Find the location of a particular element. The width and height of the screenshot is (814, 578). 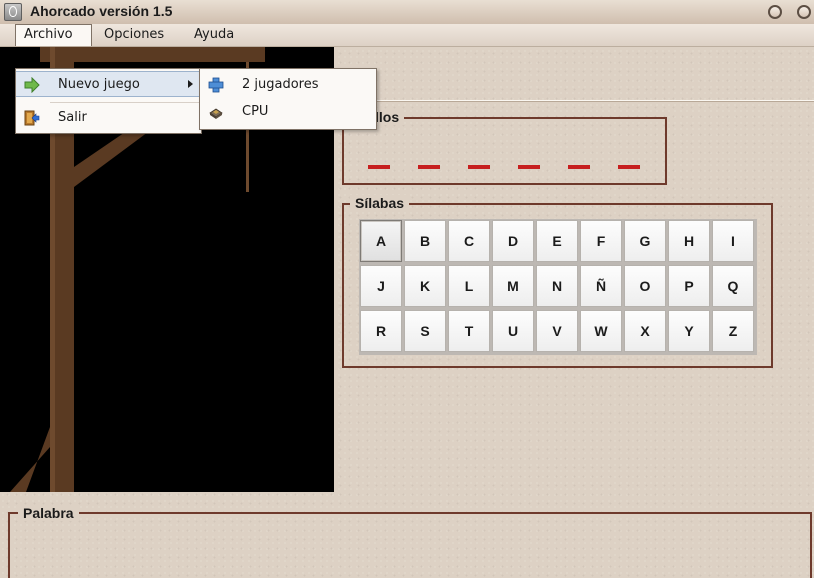

letter-keyboard: ABCDEFGHI JKLMNÑOPQ RSTUVWXYZ is located at coordinates (558, 287).